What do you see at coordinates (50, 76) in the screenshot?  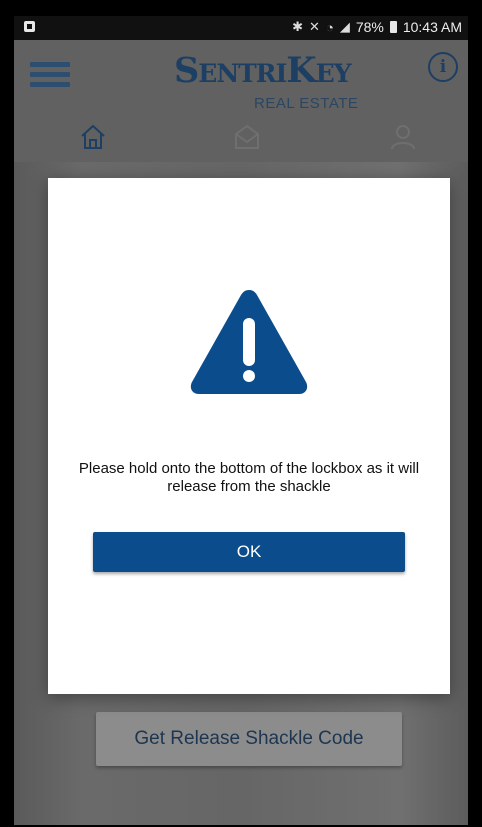 I see `hamburger-menu-icon` at bounding box center [50, 76].